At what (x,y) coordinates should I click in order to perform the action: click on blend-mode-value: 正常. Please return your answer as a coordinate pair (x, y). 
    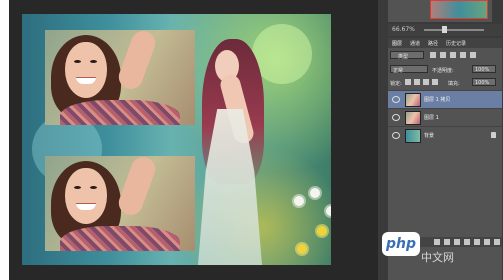
    Looking at the image, I should click on (398, 71).